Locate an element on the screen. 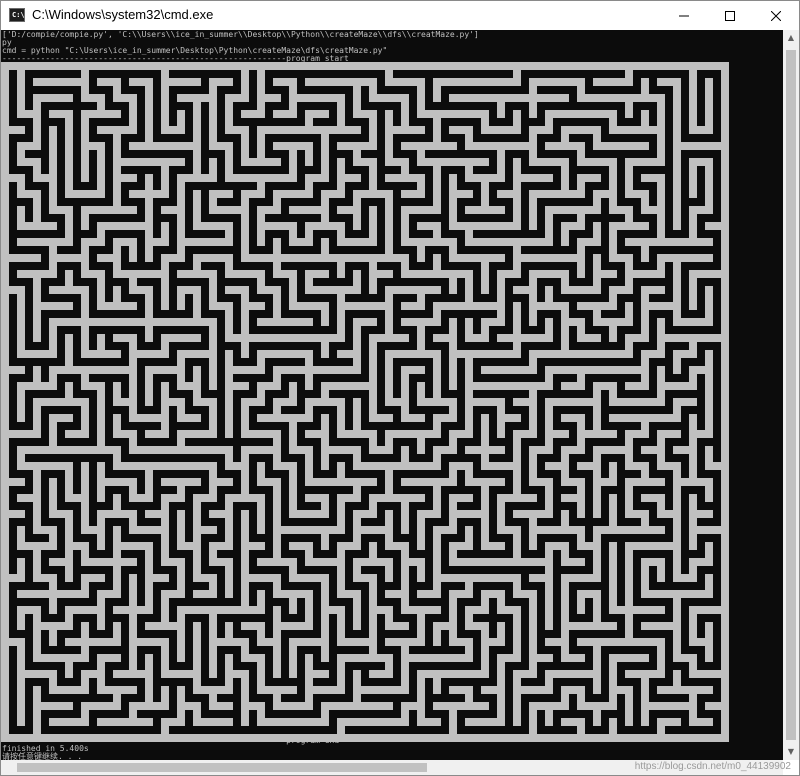 The image size is (800, 776). minimize-button is located at coordinates (684, 15).